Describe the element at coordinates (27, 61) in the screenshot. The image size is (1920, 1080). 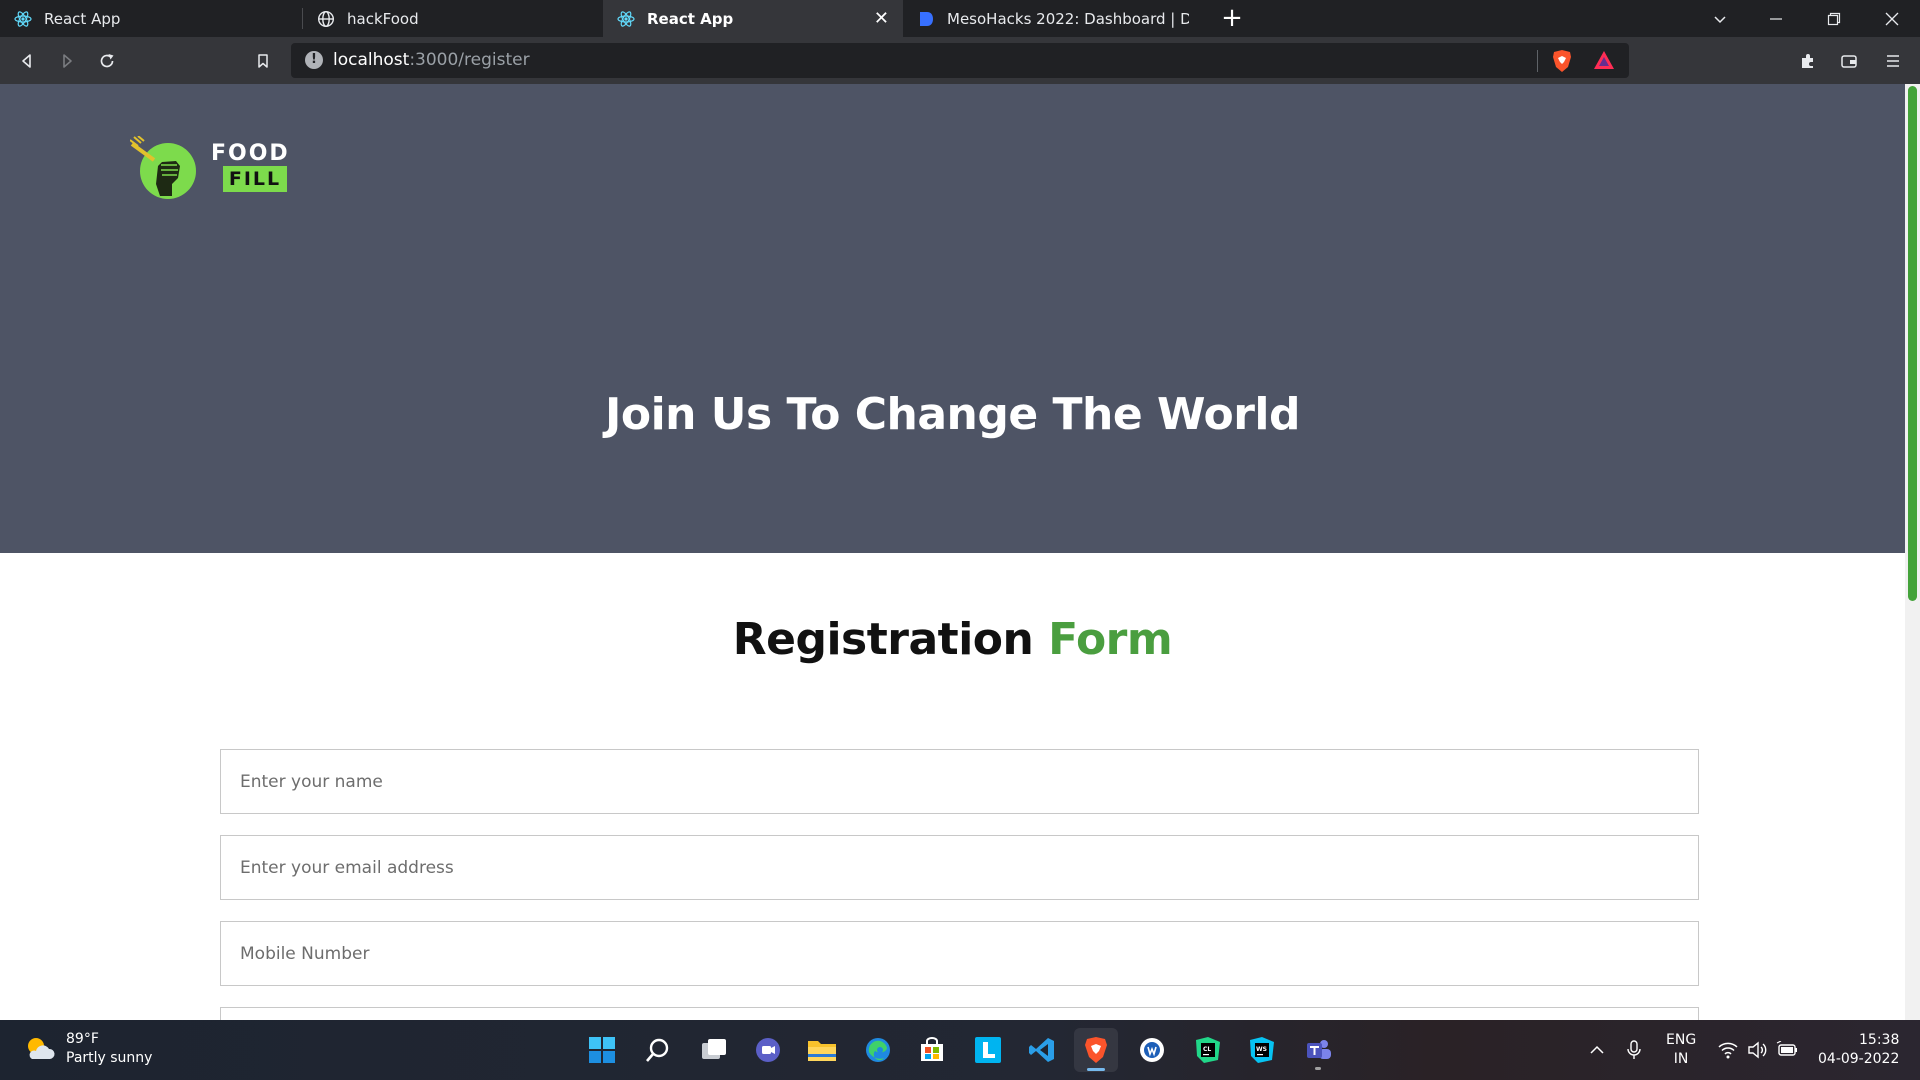
I see `back-icon` at that location.